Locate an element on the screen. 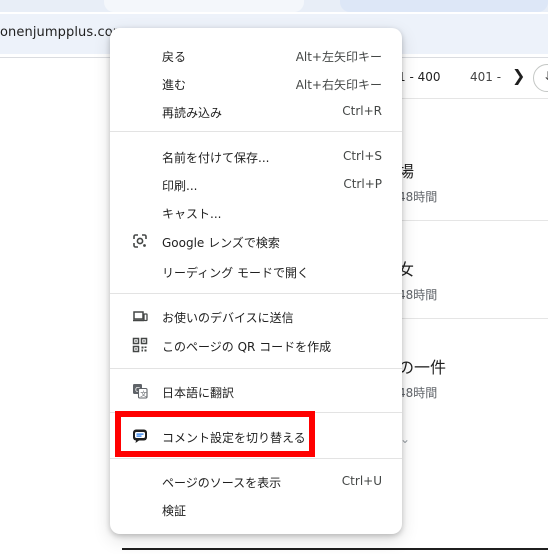 This screenshot has height=554, width=548. download-icon: ↓ is located at coordinates (545, 76).